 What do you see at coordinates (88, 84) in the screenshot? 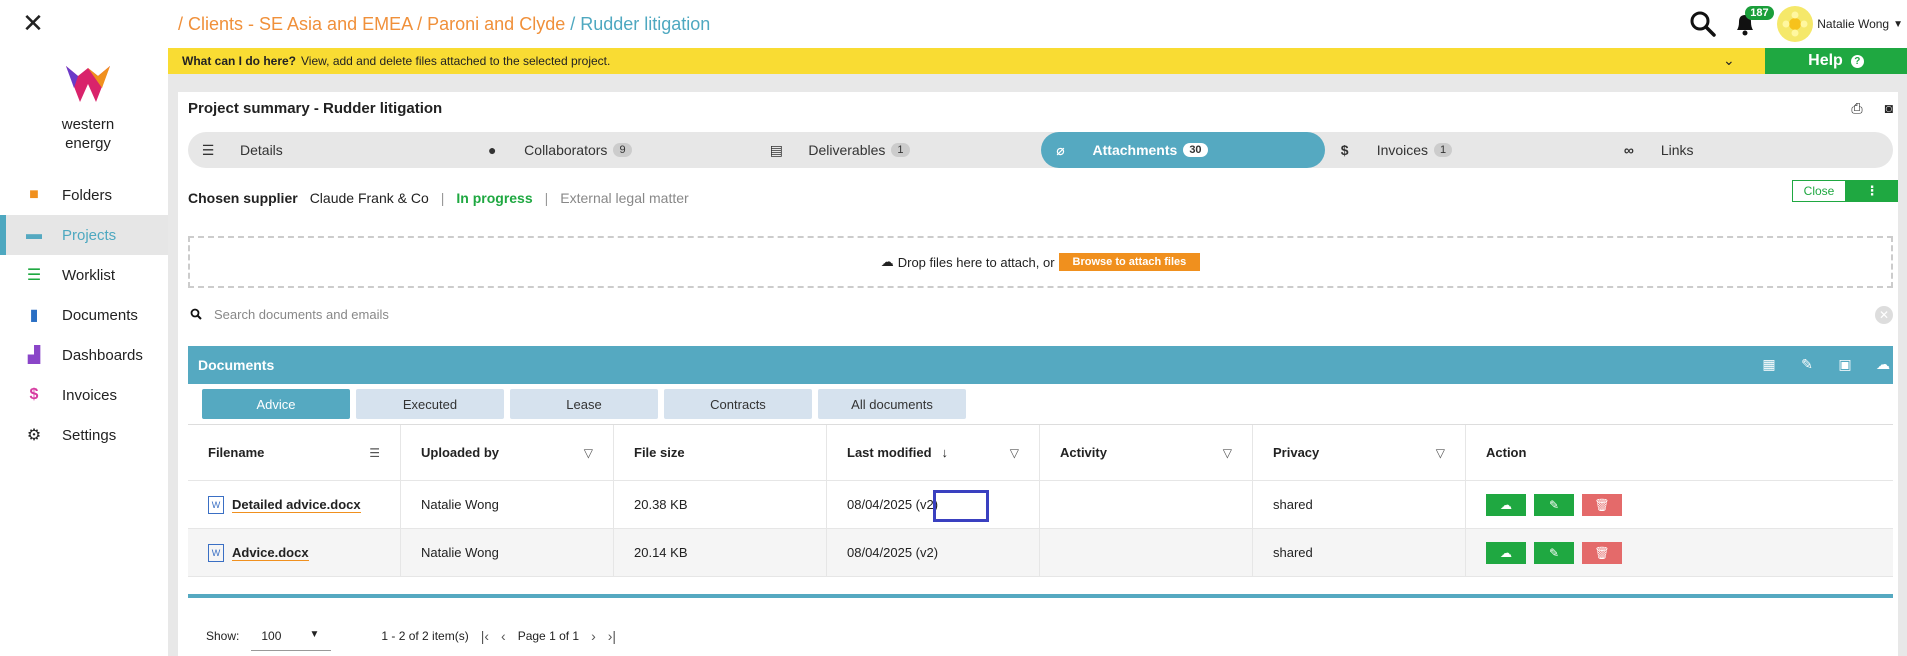
I see `logo-bird-icon` at bounding box center [88, 84].